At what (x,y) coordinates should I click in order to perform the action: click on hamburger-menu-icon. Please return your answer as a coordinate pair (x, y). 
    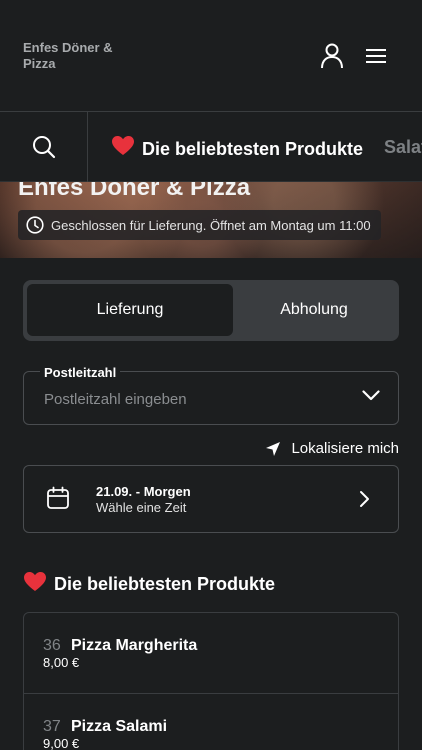
    Looking at the image, I should click on (376, 56).